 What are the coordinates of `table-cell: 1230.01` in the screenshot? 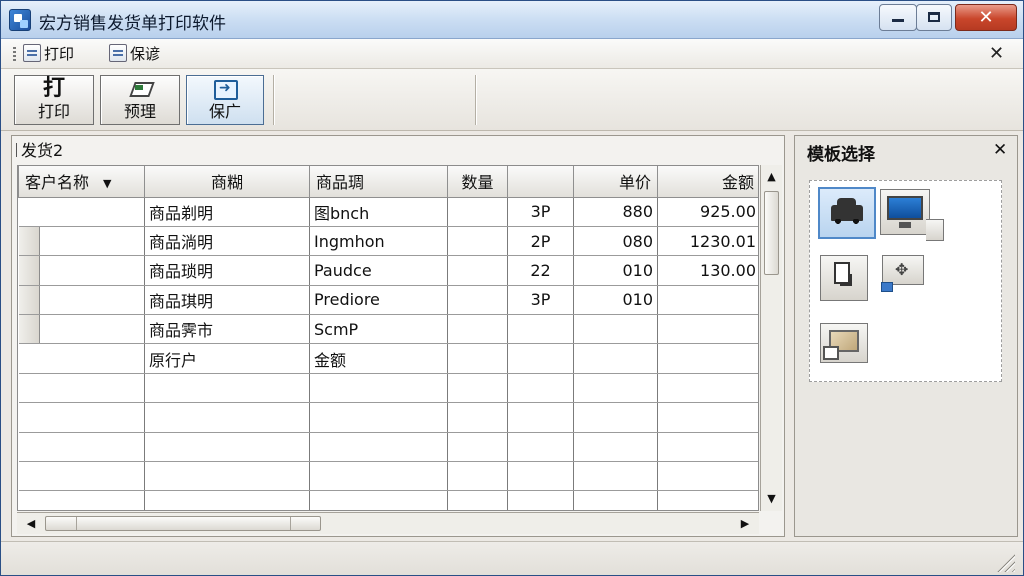 It's located at (707, 241).